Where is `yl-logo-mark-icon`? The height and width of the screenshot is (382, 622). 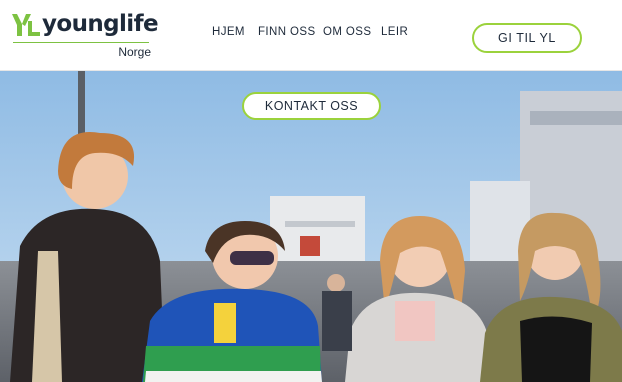
yl-logo-mark-icon is located at coordinates (26, 25).